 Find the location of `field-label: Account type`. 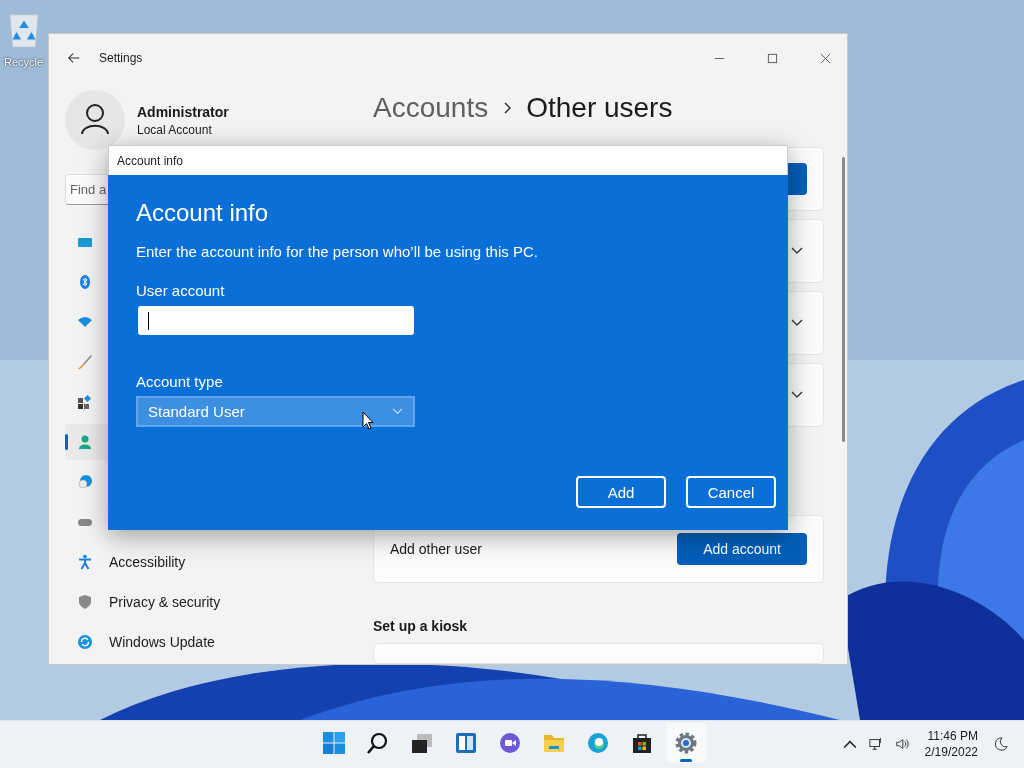

field-label: Account type is located at coordinates (179, 381).